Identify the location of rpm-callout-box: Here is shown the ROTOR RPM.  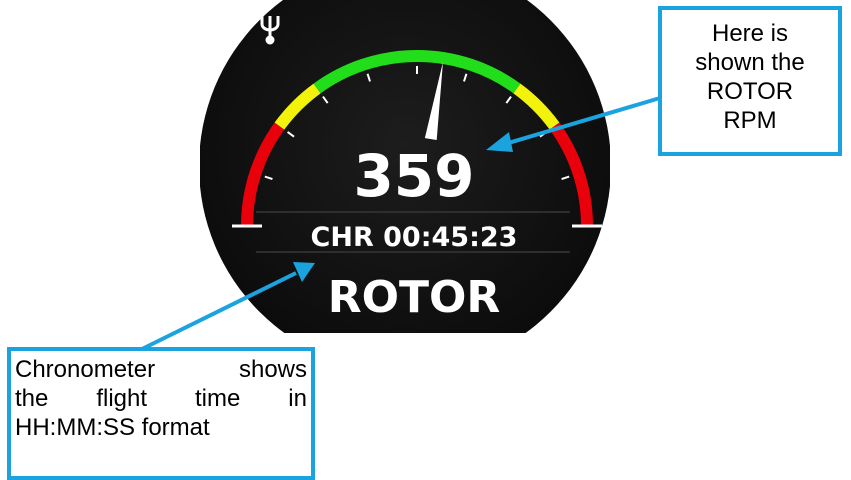
(750, 81).